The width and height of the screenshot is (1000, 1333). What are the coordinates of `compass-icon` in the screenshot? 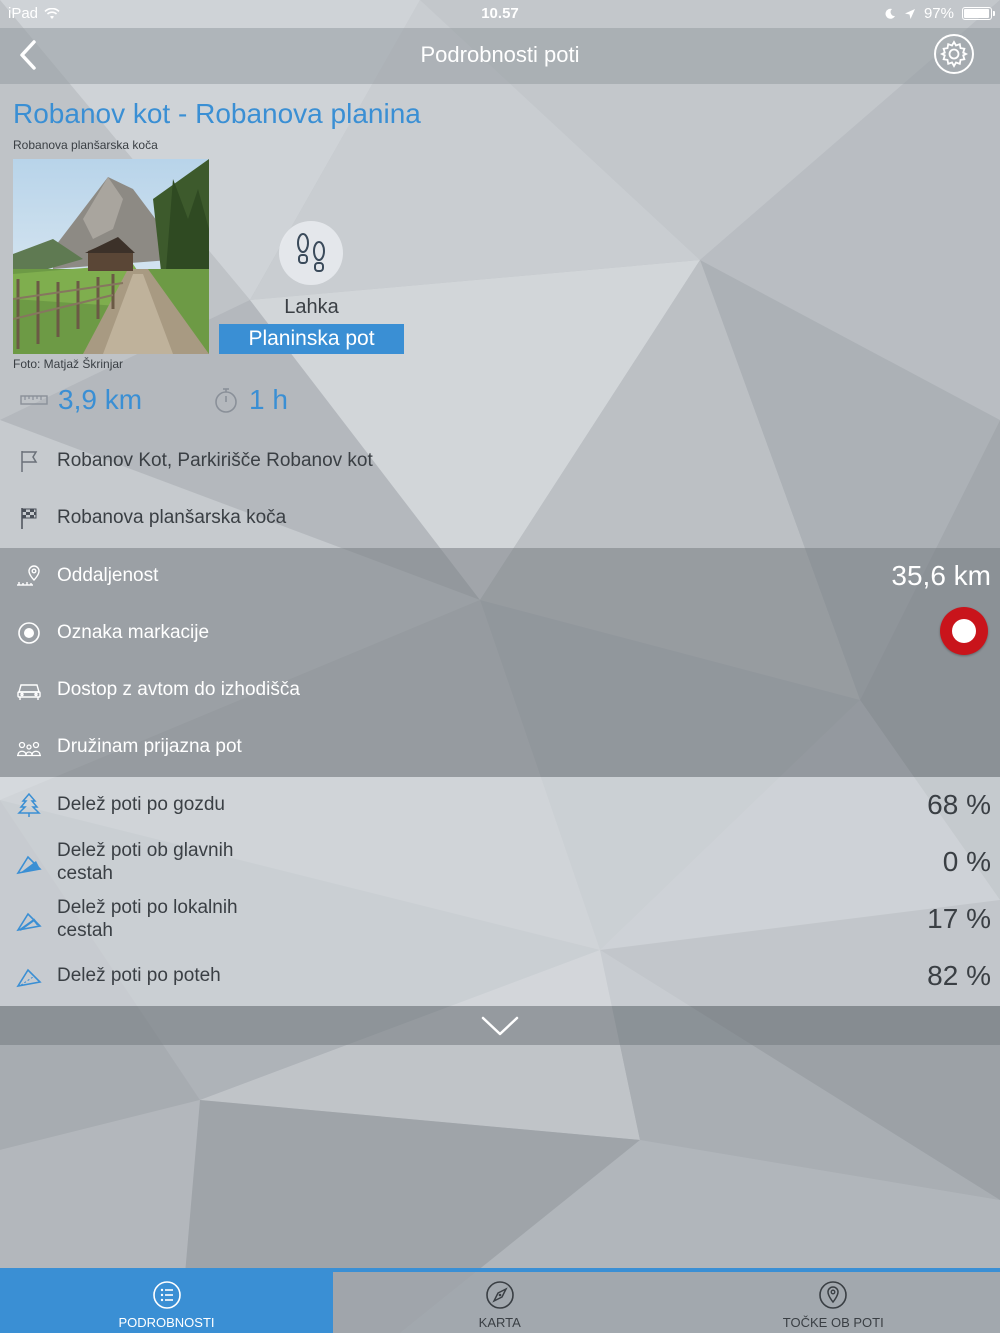 It's located at (499, 1295).